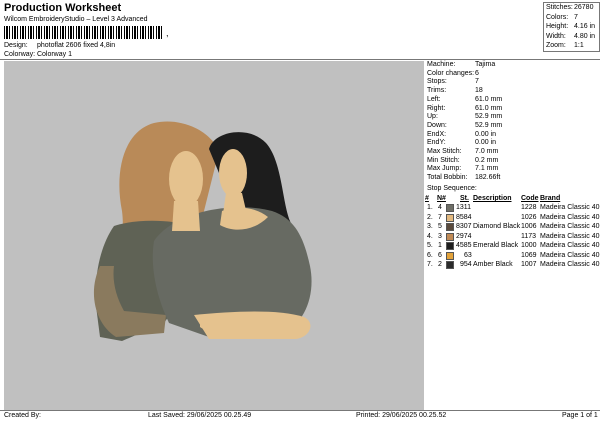 The image size is (600, 424). What do you see at coordinates (233, 173) in the screenshot?
I see `face-right-figure` at bounding box center [233, 173].